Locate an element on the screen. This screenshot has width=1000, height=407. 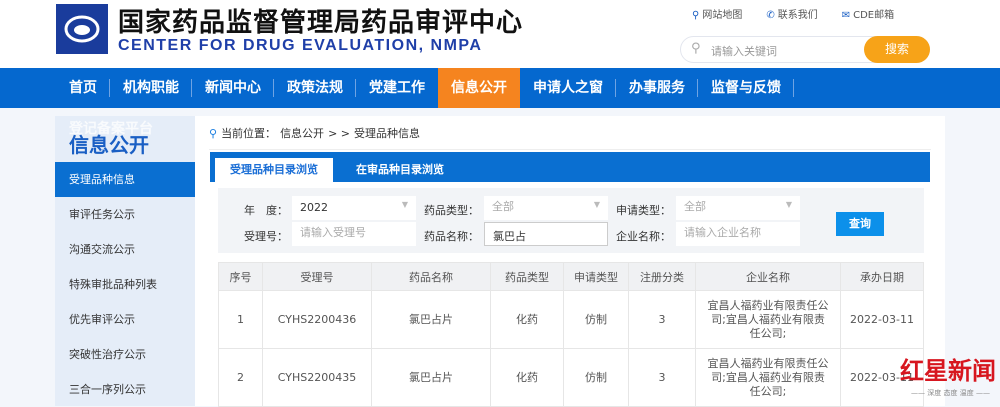
sidebar-item-sequence: 三合一序列公示 is located at coordinates (125, 389).